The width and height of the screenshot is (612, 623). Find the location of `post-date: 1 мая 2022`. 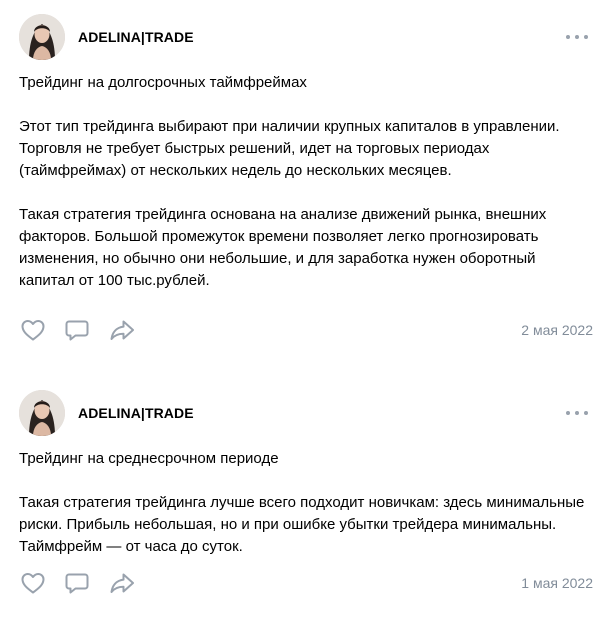

post-date: 1 мая 2022 is located at coordinates (557, 583).